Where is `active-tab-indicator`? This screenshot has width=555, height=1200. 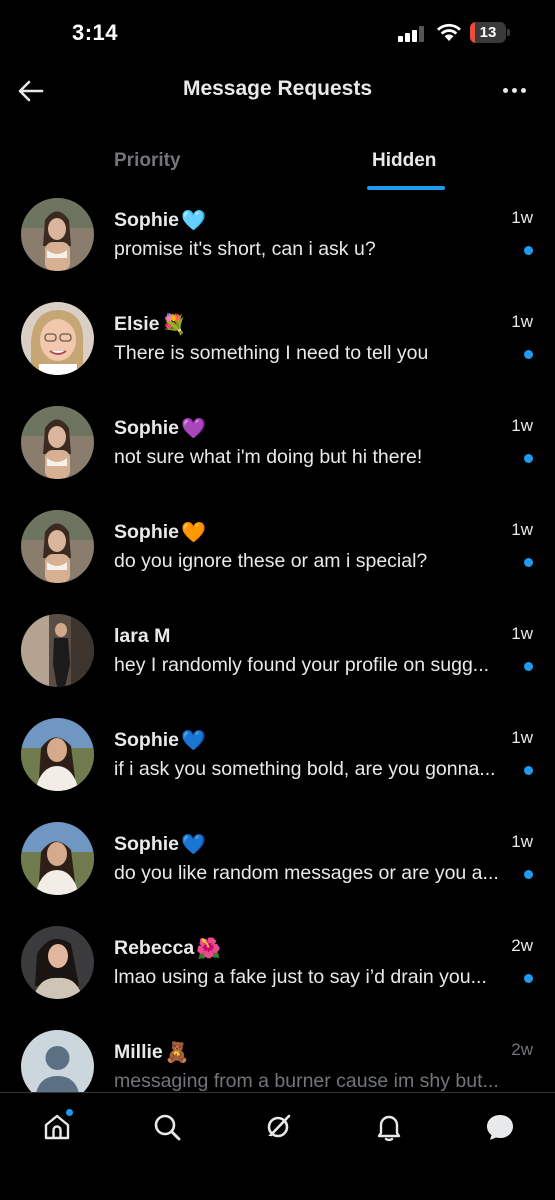 active-tab-indicator is located at coordinates (406, 188).